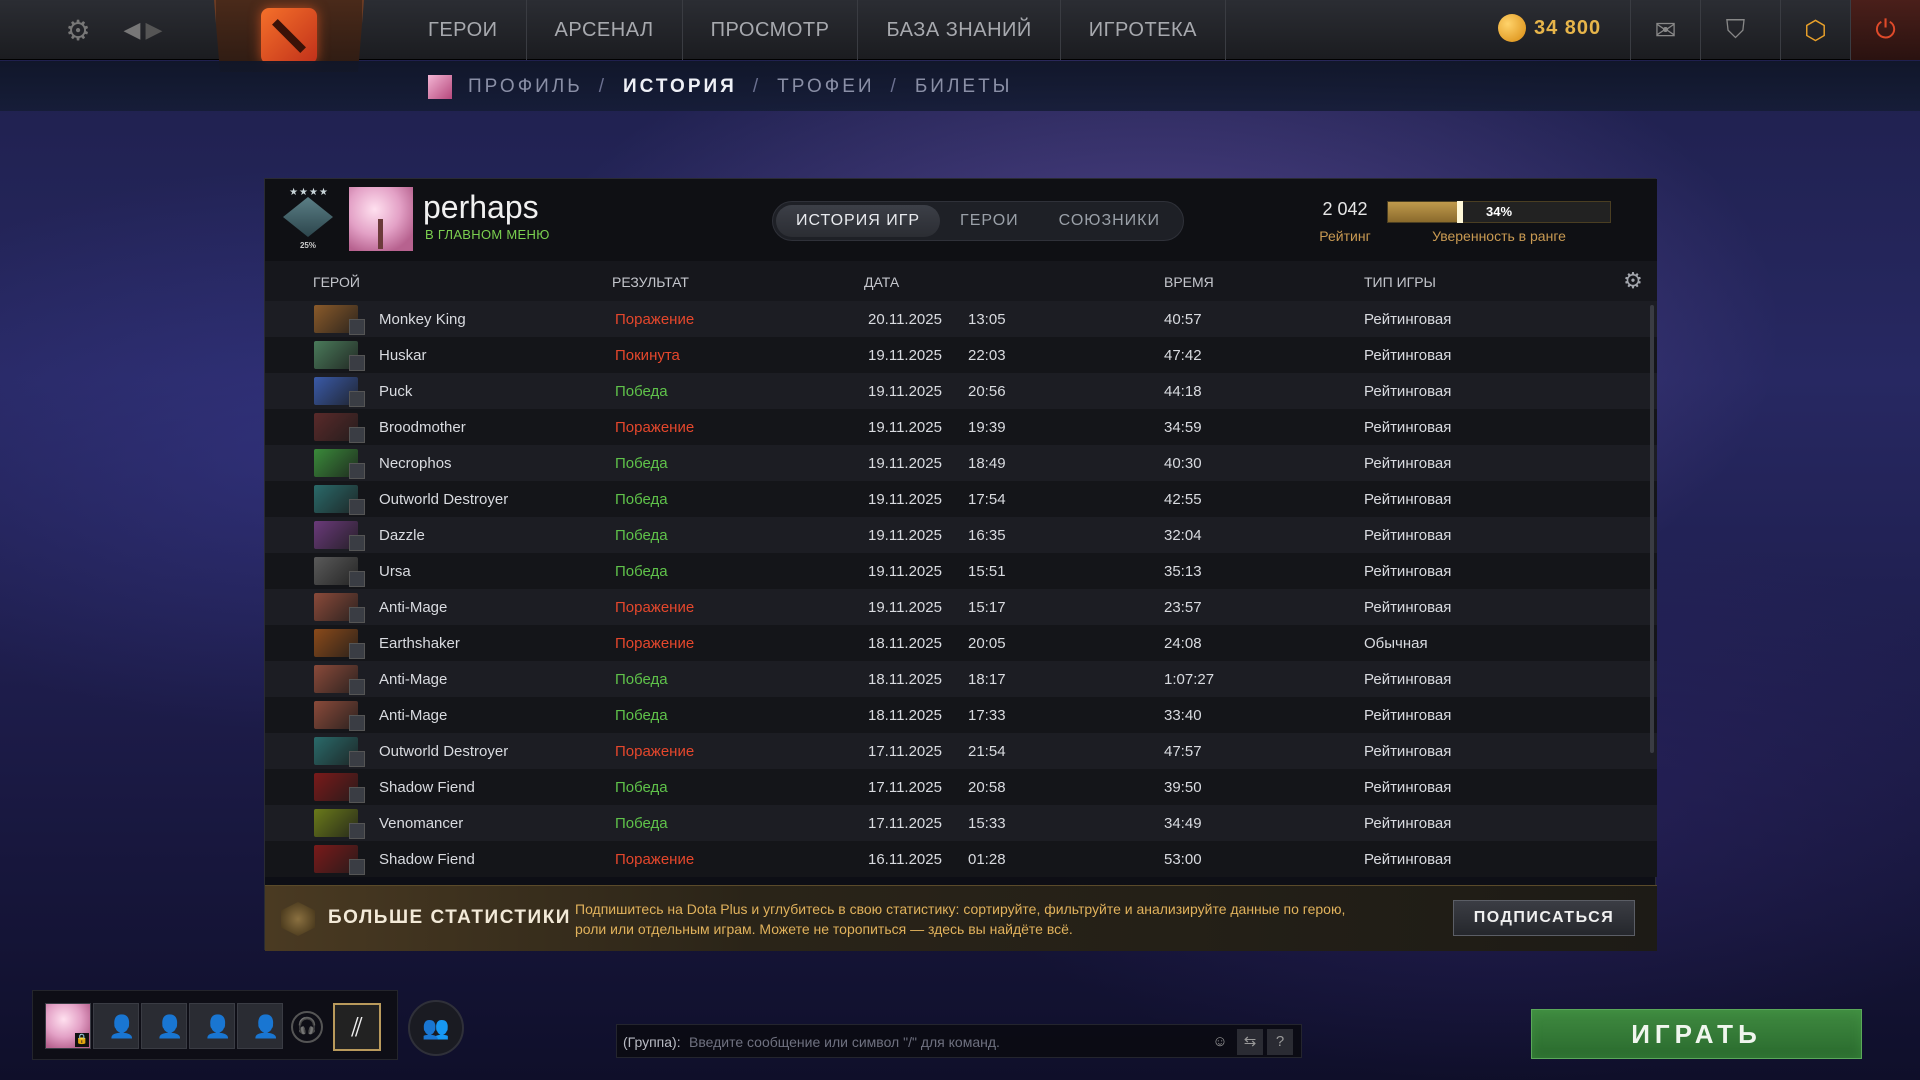  Describe the element at coordinates (771, 30) in the screenshot. I see `nav-watch: ПРОСМОТР` at that location.